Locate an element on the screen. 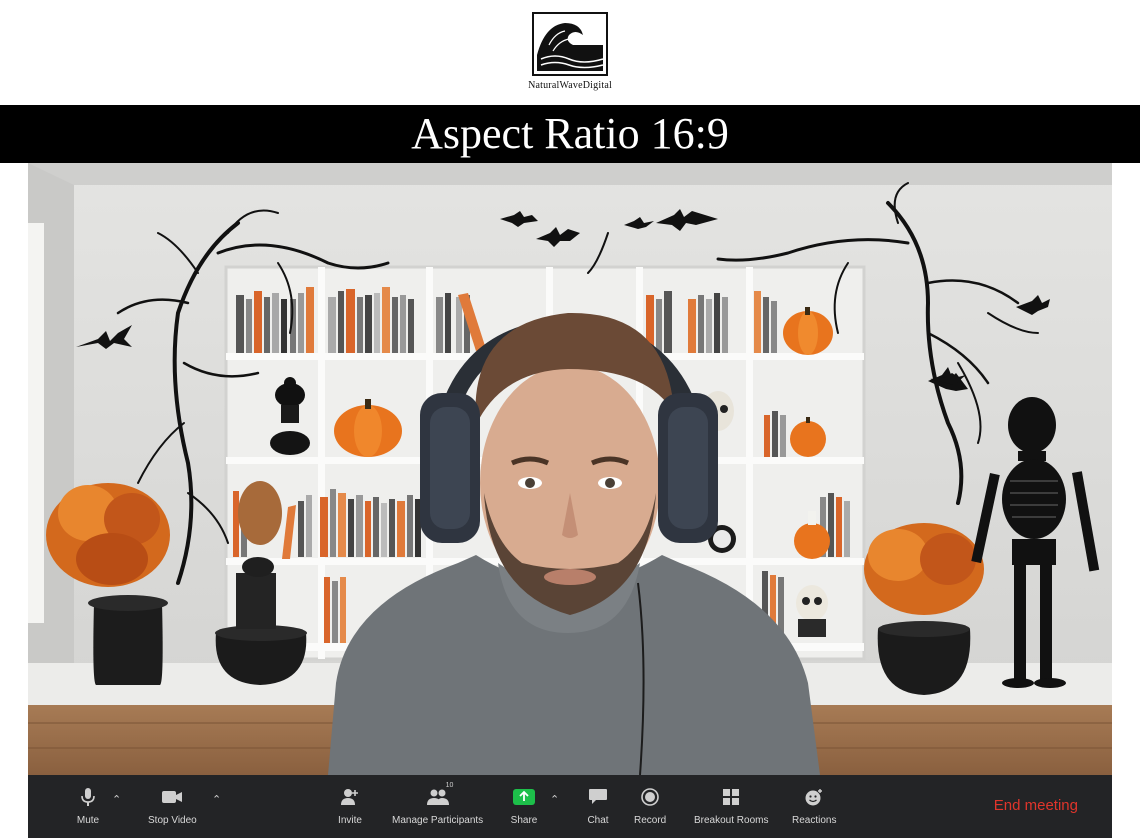 This screenshot has width=1140, height=838. wave-logo is located at coordinates (570, 44).